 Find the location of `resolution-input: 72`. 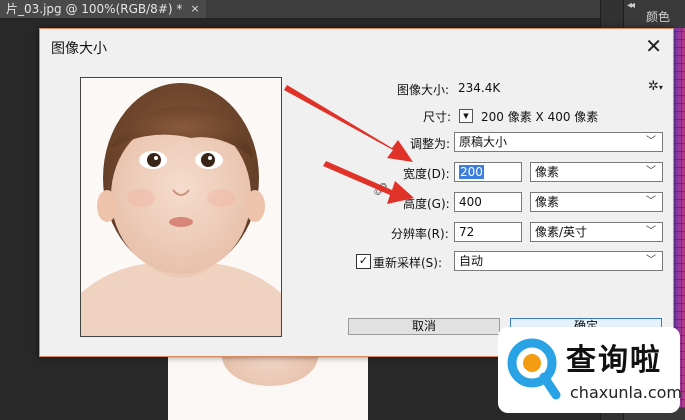

resolution-input: 72 is located at coordinates (488, 232).